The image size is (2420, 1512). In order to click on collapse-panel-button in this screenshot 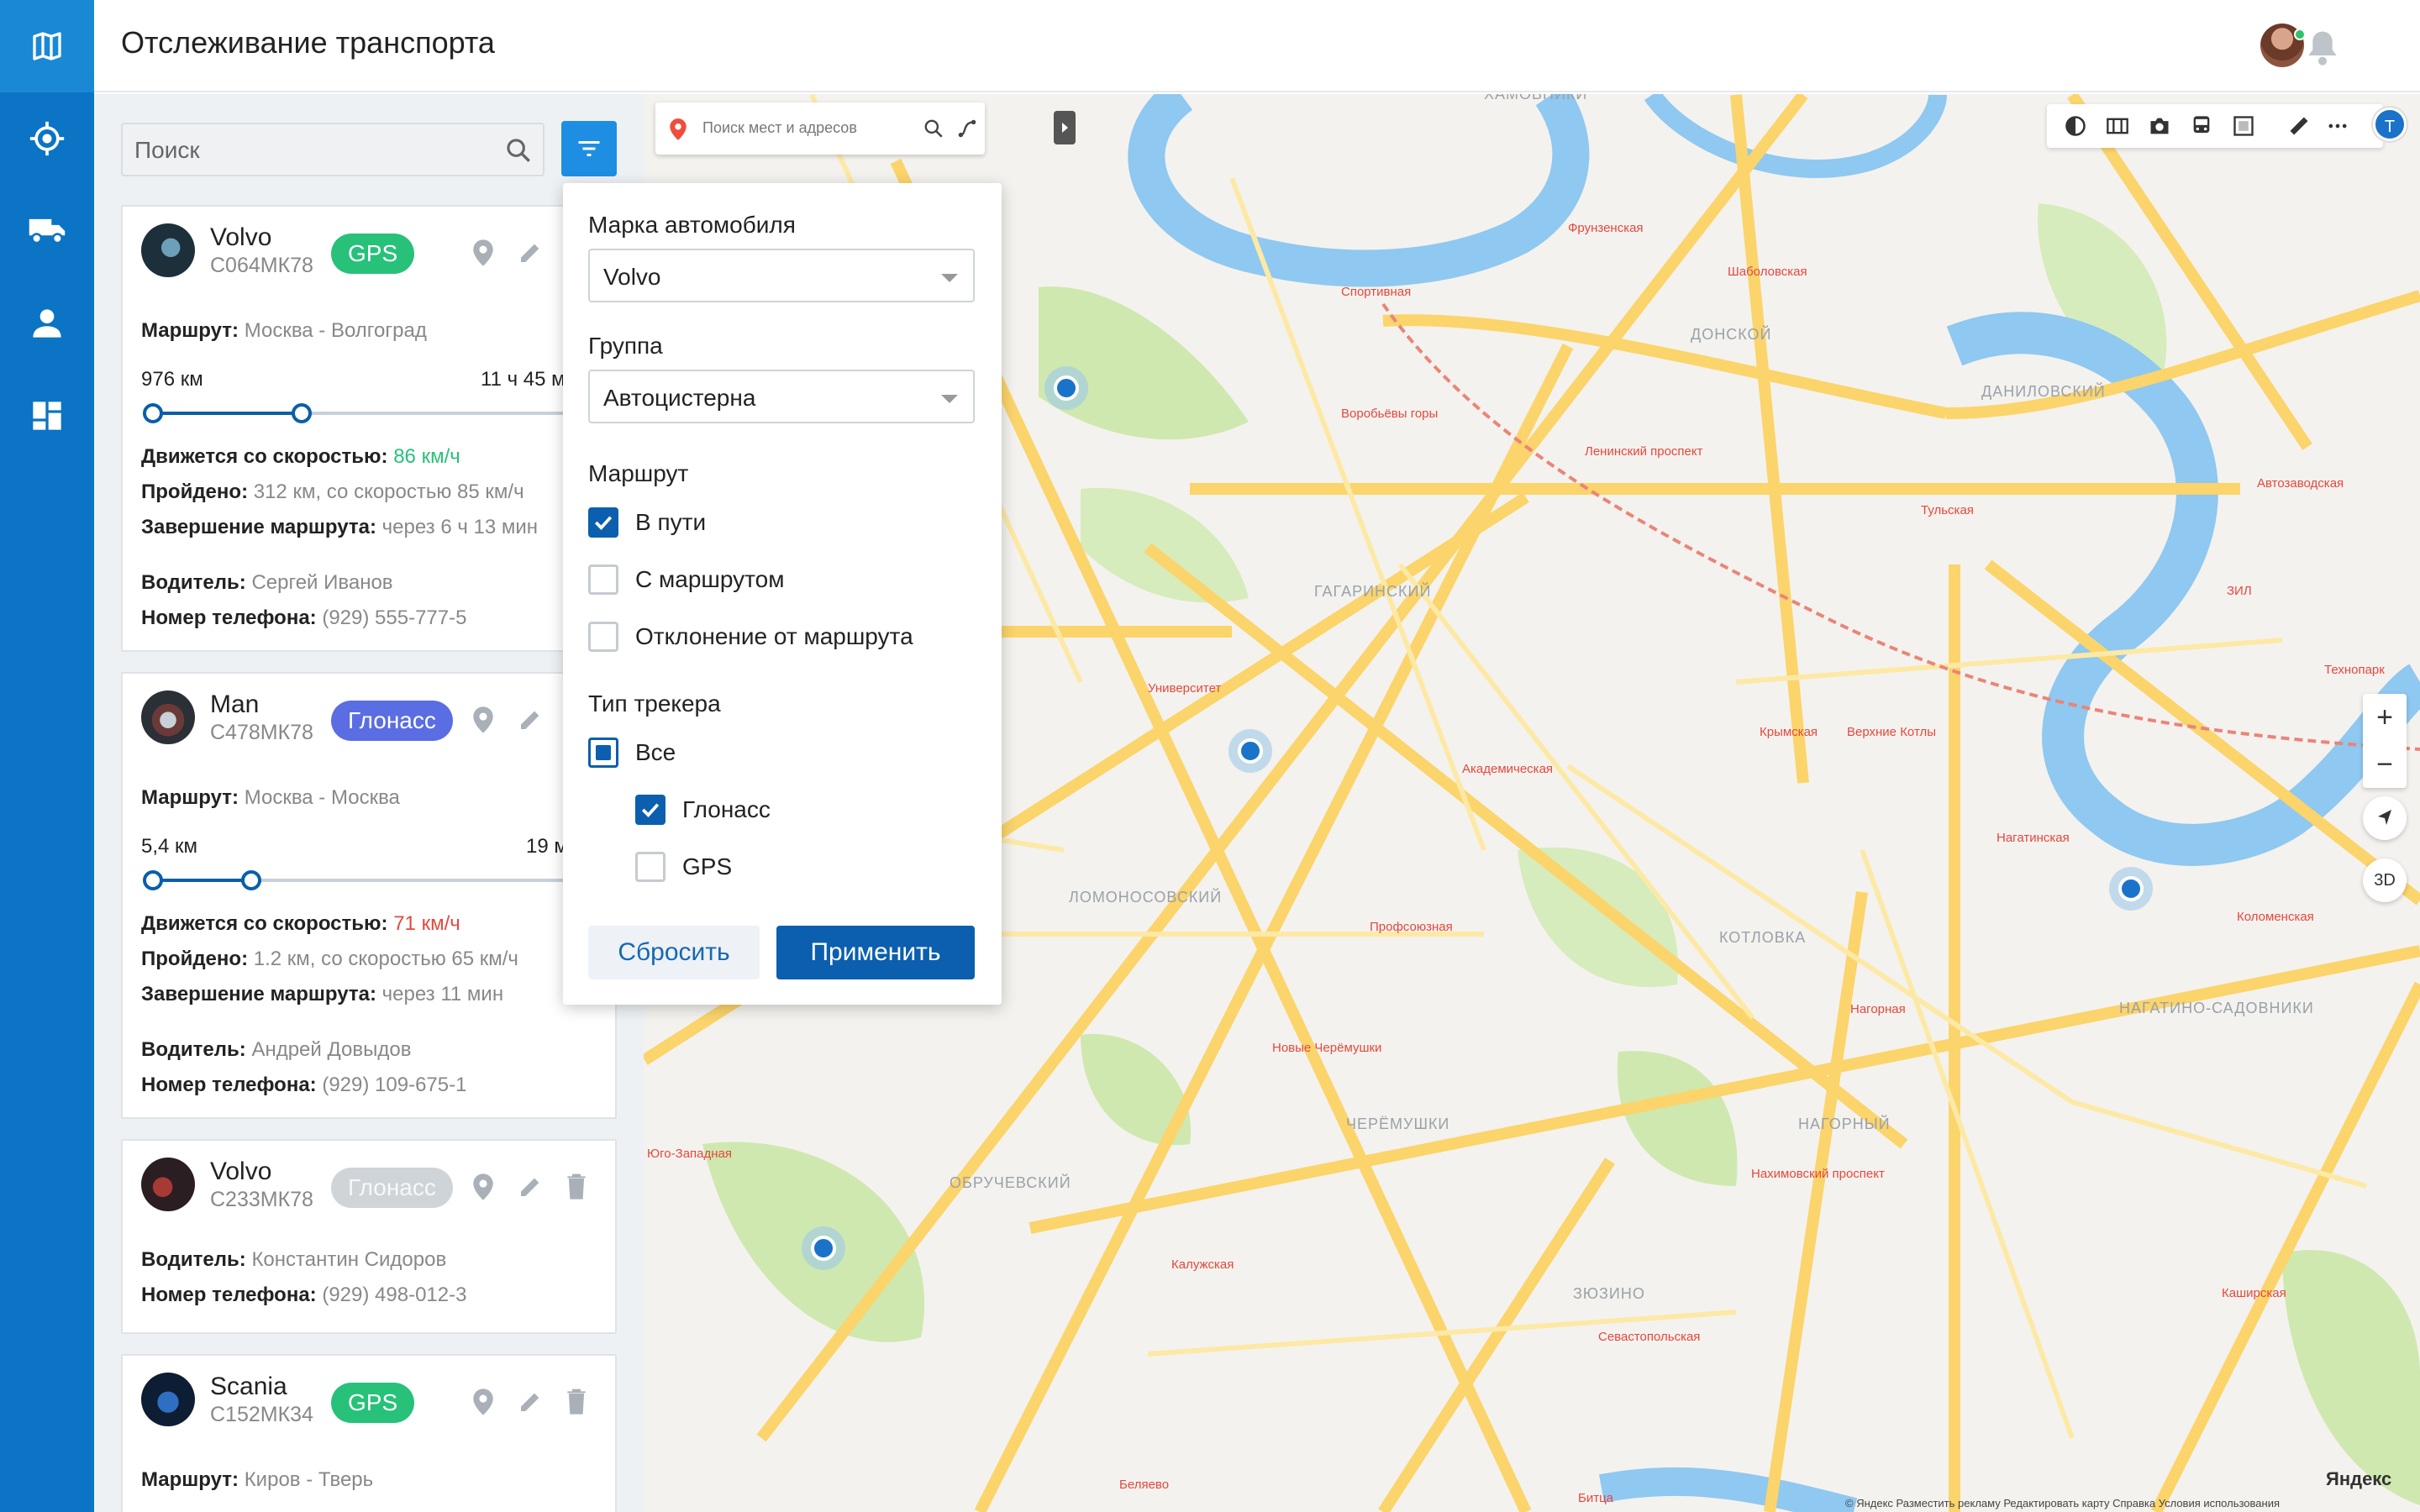, I will do `click(1065, 127)`.